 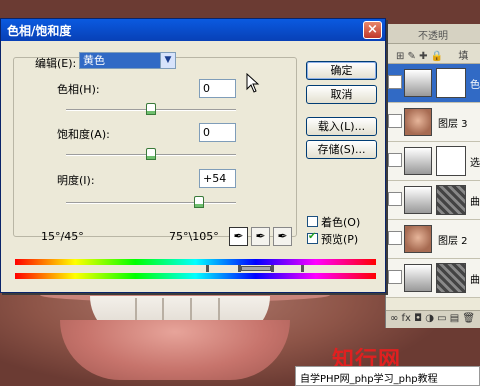 I want to click on chevron-down-icon: ▼, so click(x=167, y=60).